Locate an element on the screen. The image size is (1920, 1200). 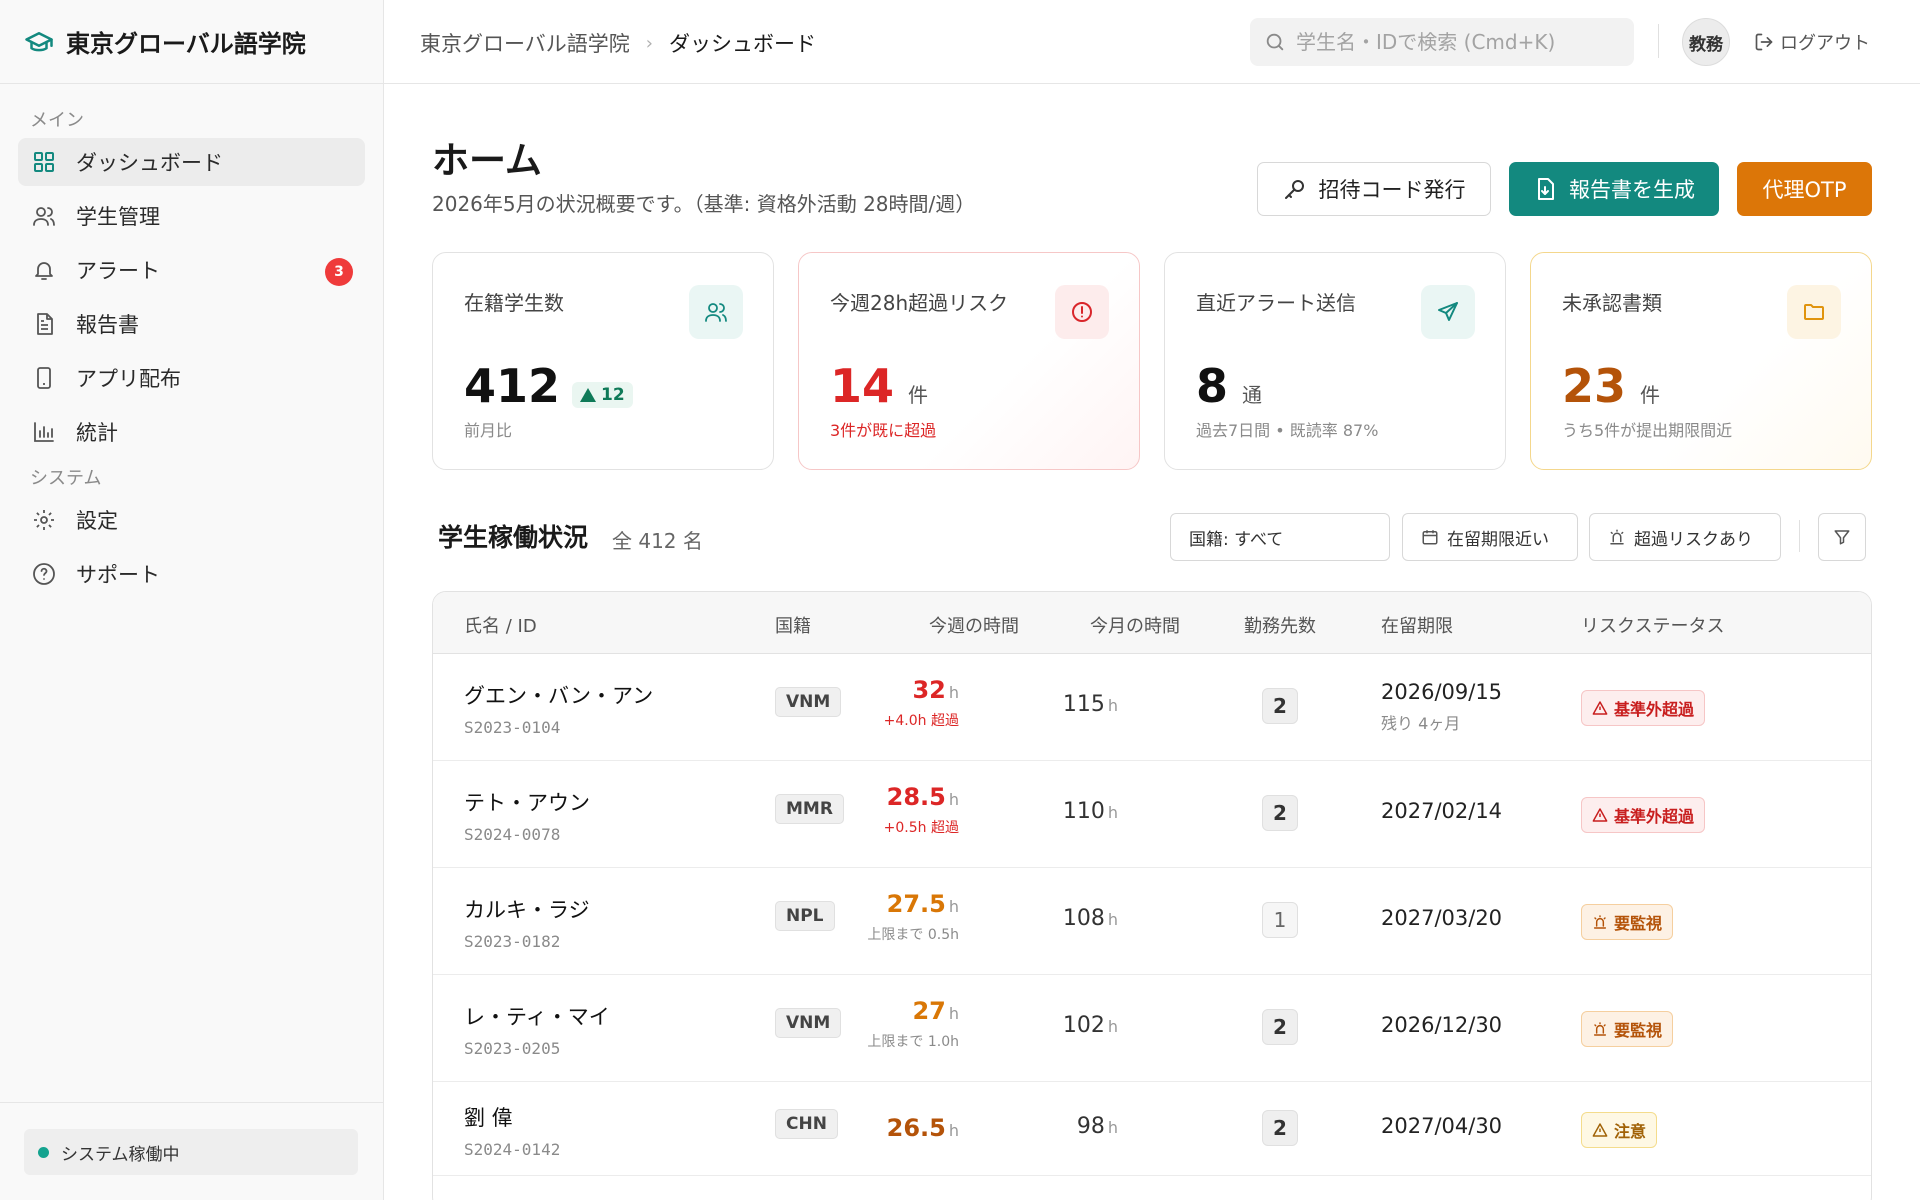
topbar-divider is located at coordinates (1658, 41).